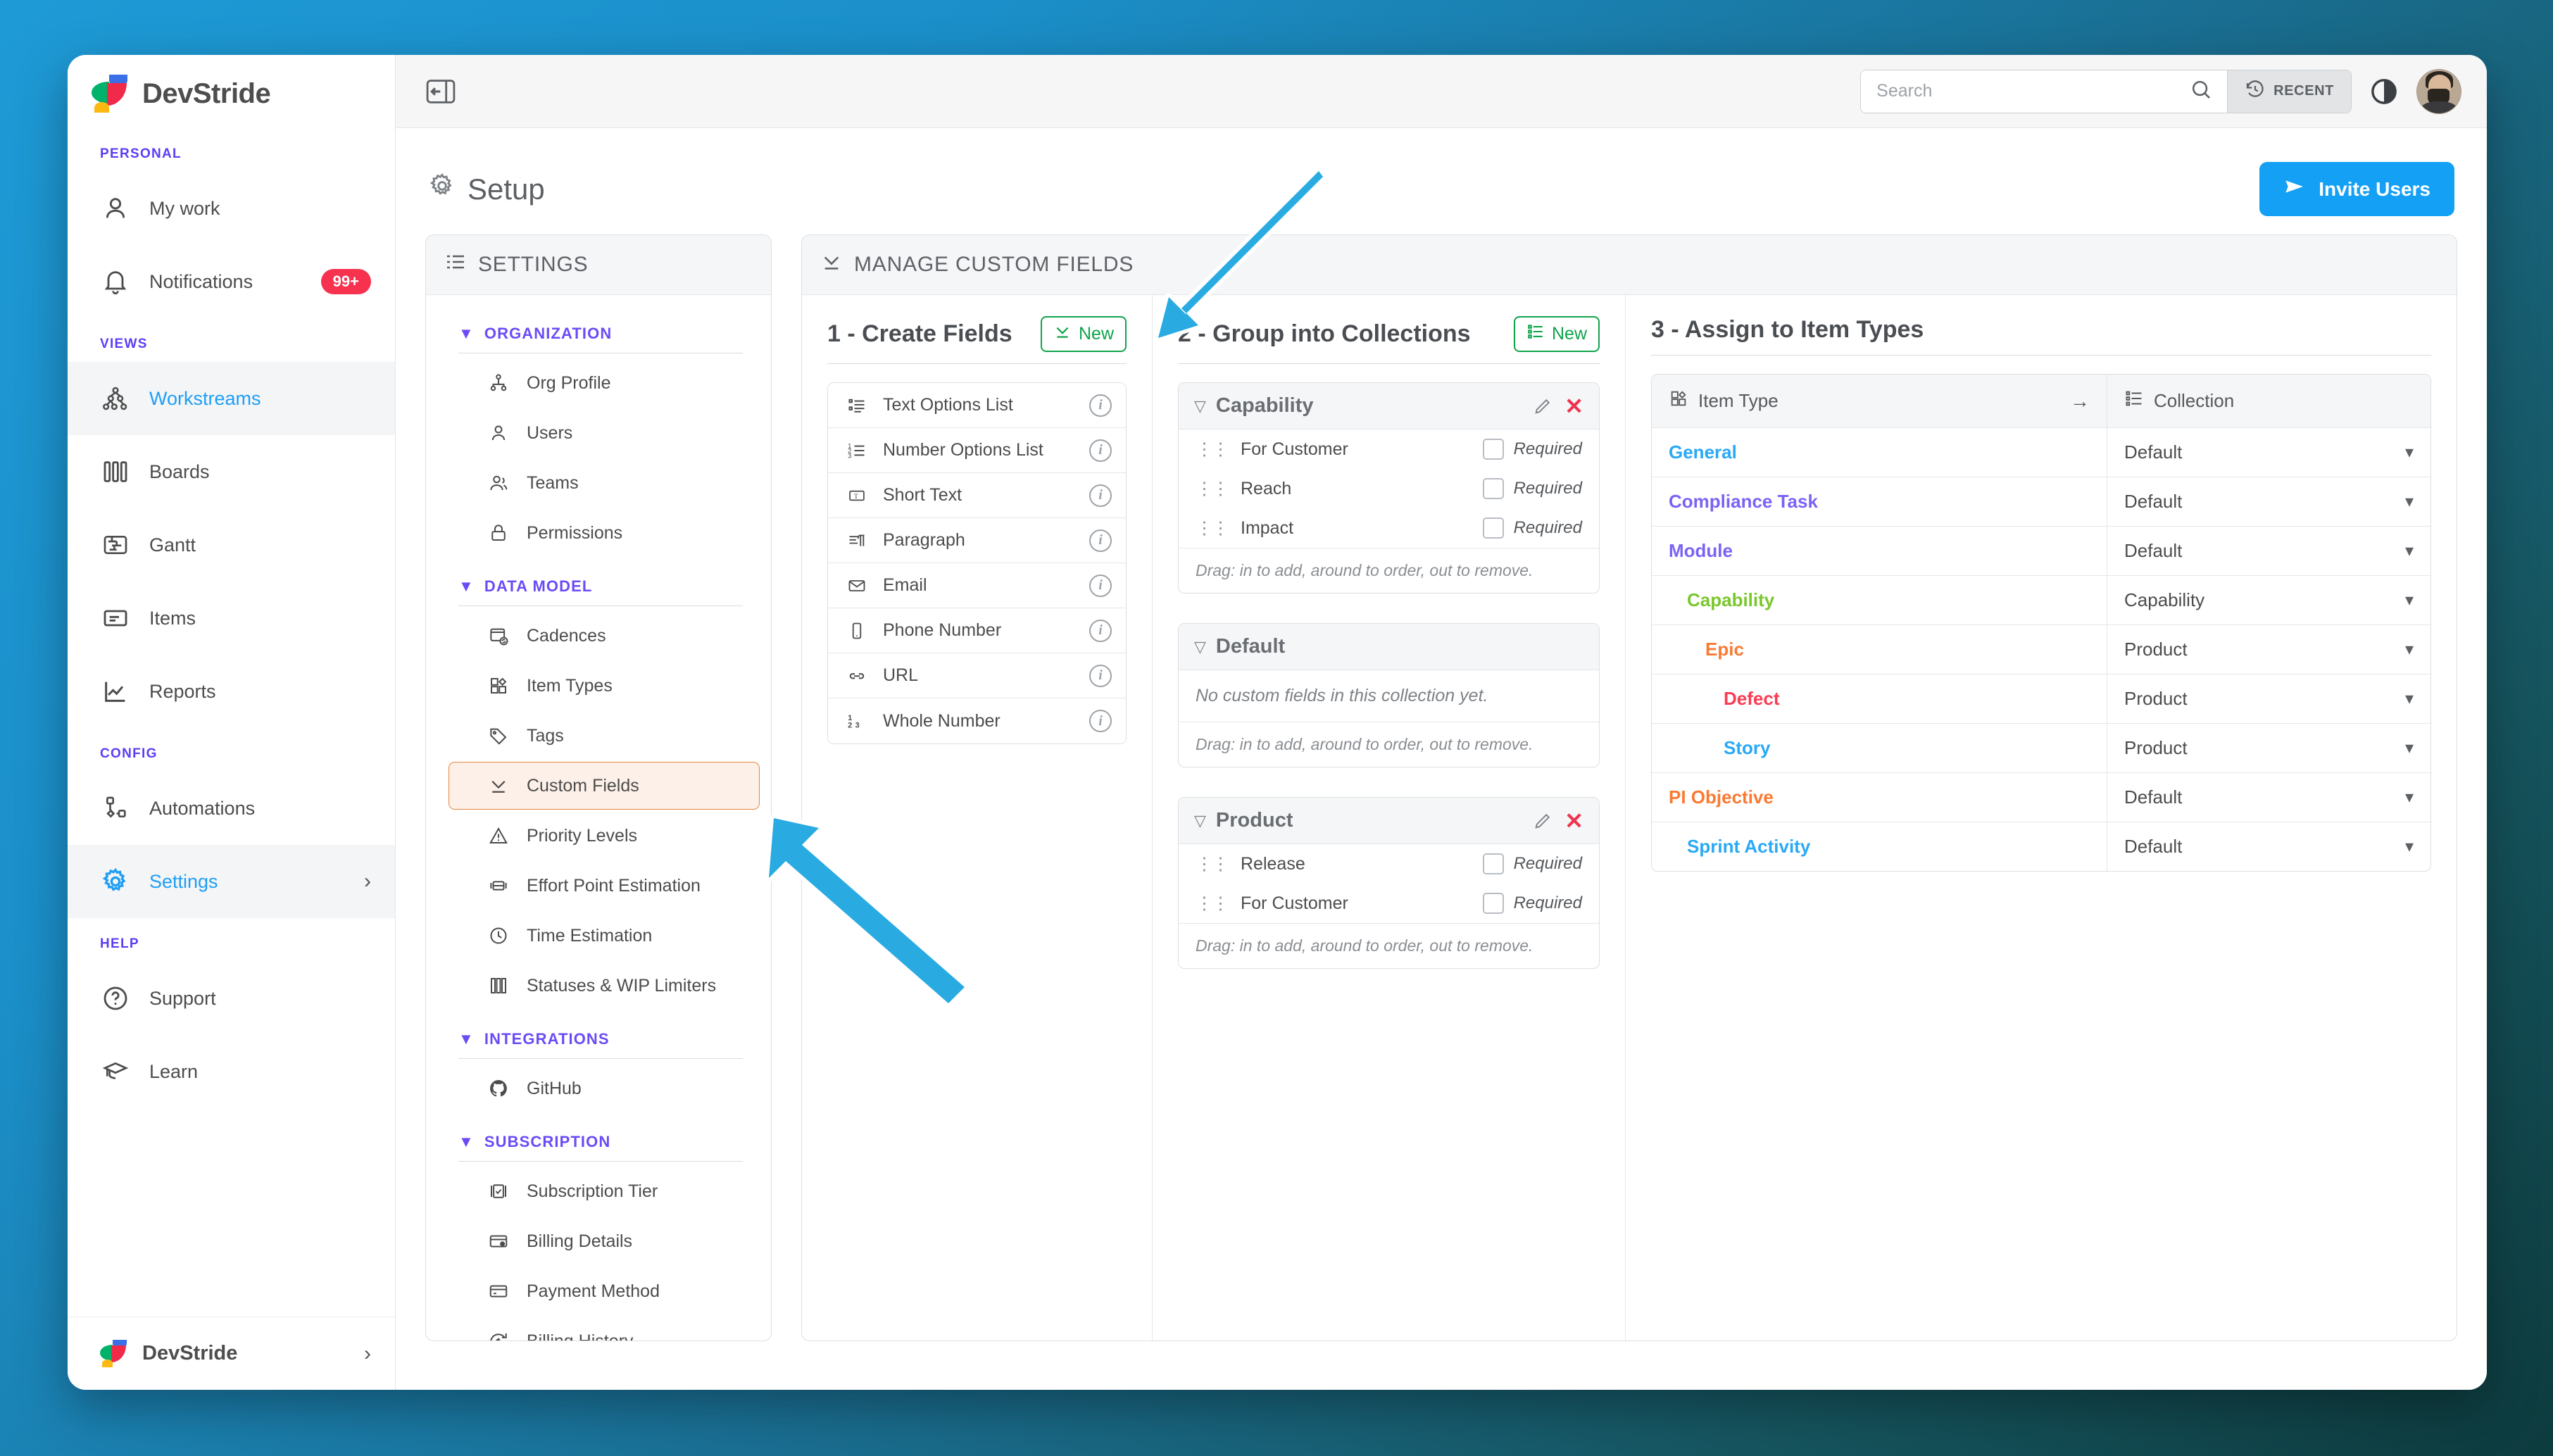 The image size is (2553, 1456). Describe the element at coordinates (2289, 91) in the screenshot. I see `recent-button: RECENT` at that location.